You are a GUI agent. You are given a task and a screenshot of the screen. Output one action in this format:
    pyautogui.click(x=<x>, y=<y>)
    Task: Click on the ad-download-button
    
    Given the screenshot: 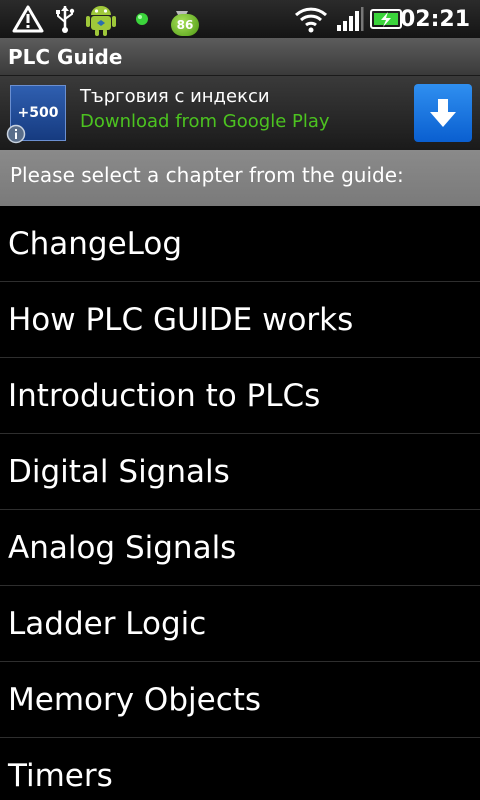 What is the action you would take?
    pyautogui.click(x=443, y=113)
    